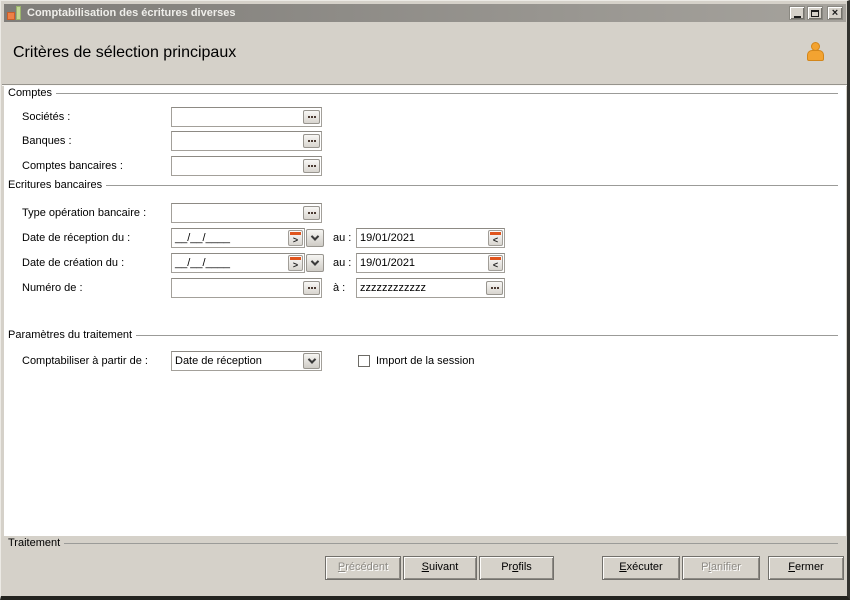  Describe the element at coordinates (52, 288) in the screenshot. I see `numero-label: Numéro de :` at that location.